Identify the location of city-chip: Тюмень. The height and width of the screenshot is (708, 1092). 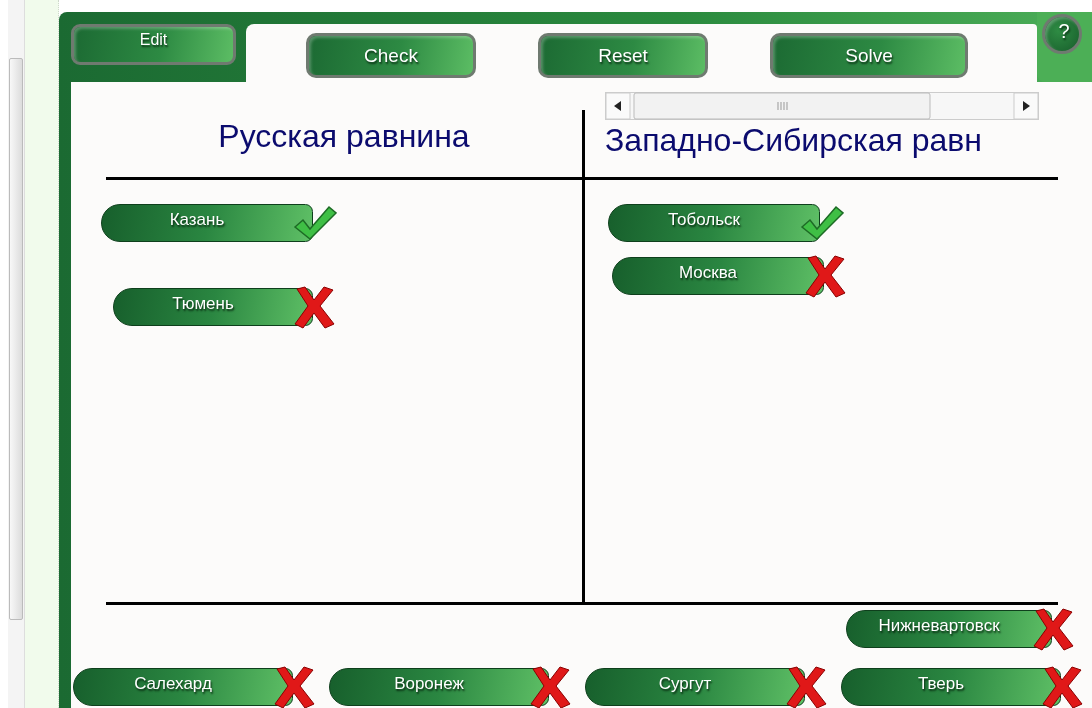
(213, 307).